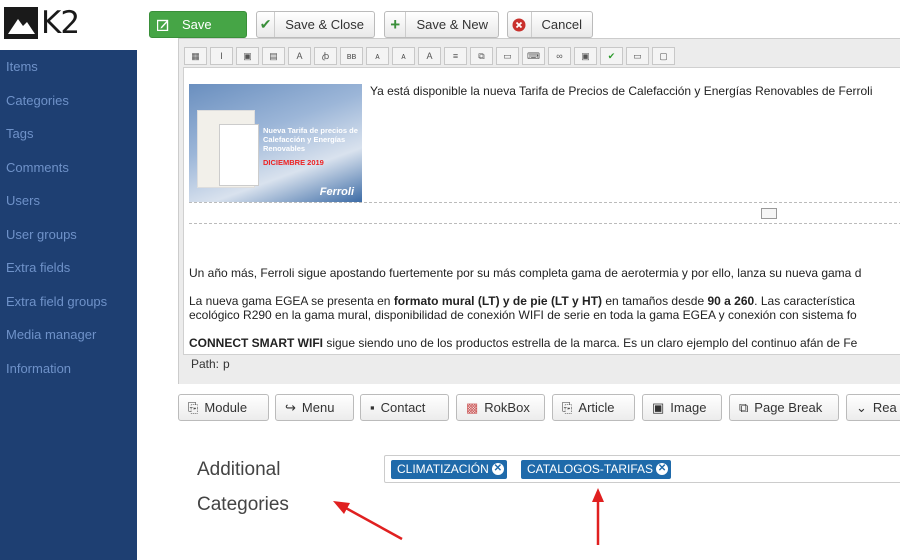  I want to click on annotation-arrows, so click(468, 516).